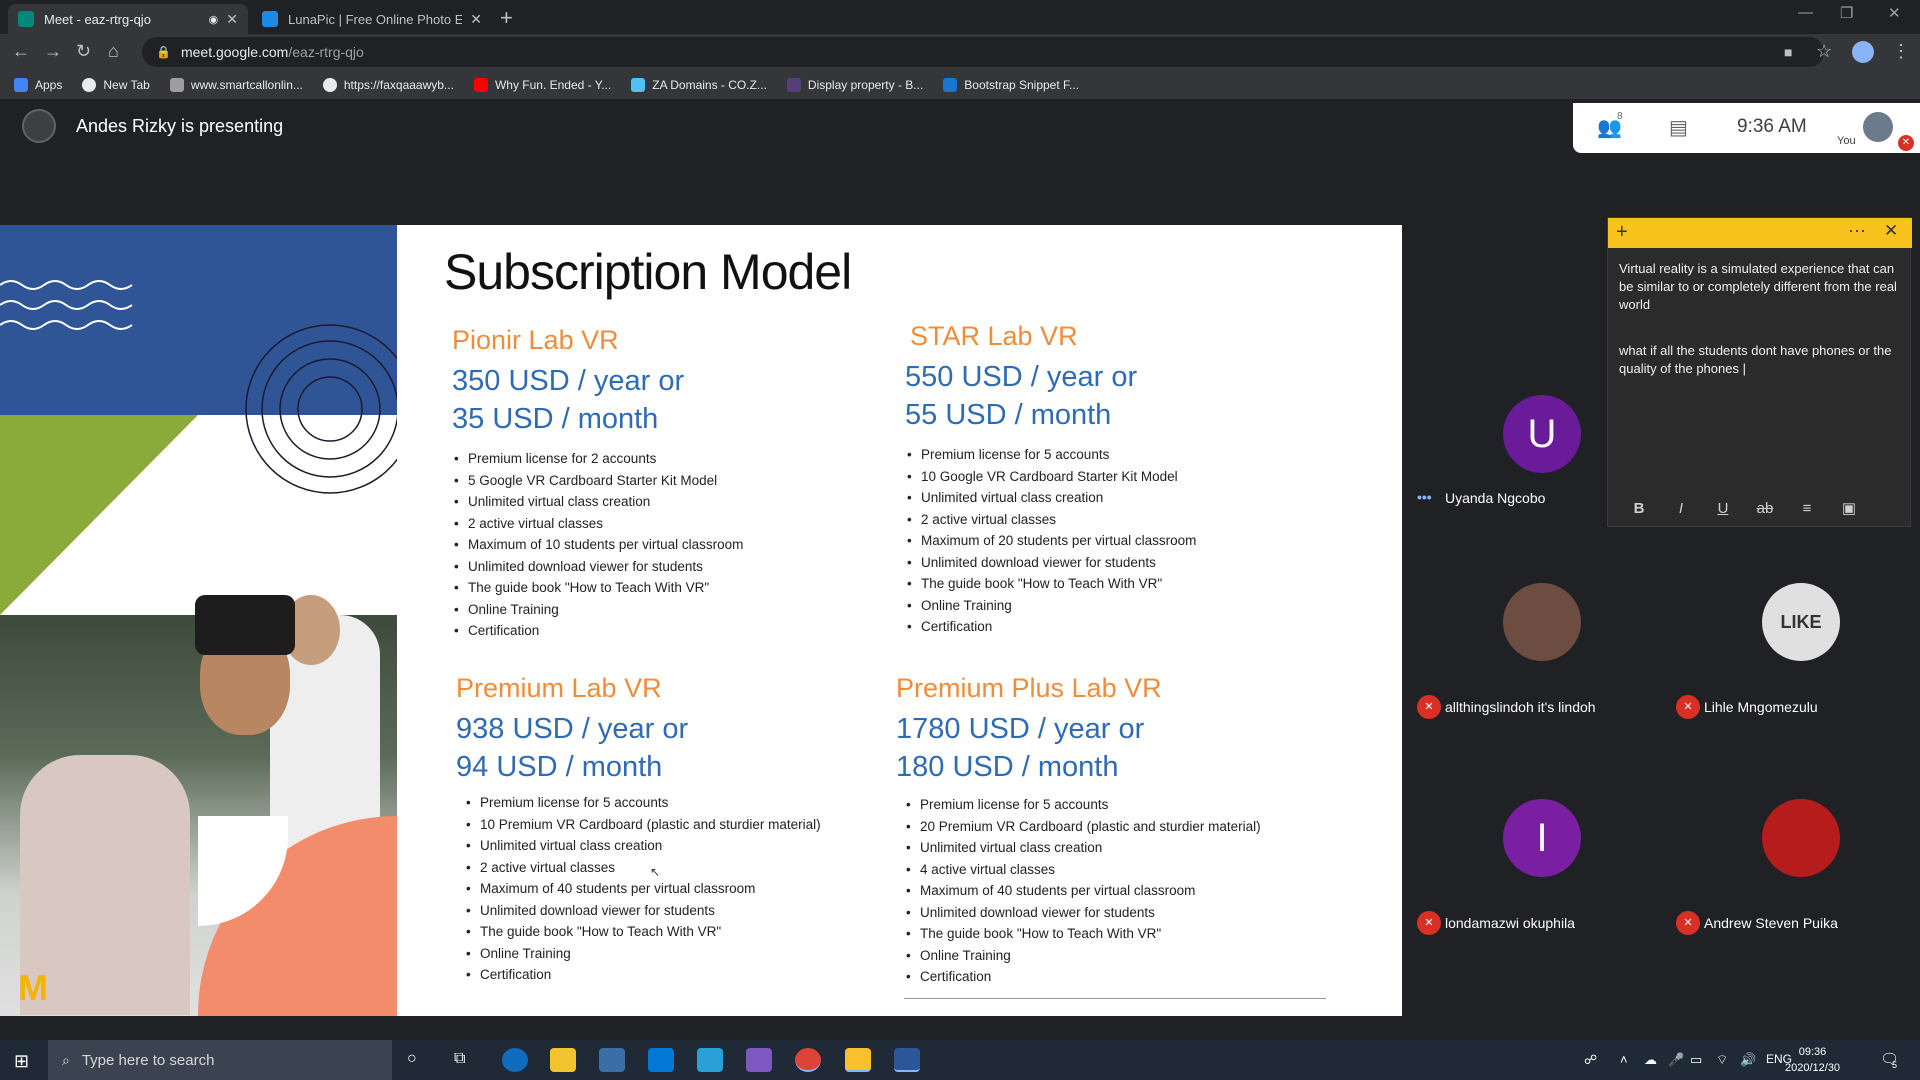  What do you see at coordinates (506, 18) in the screenshot?
I see `new-tab-button: +` at bounding box center [506, 18].